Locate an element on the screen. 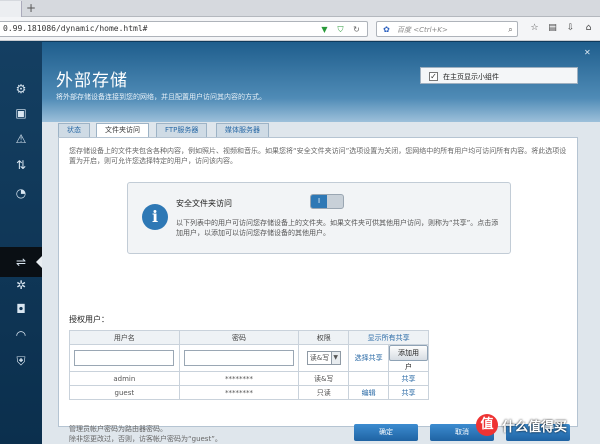 This screenshot has height=444, width=600. tab-status: 状态 is located at coordinates (74, 130).